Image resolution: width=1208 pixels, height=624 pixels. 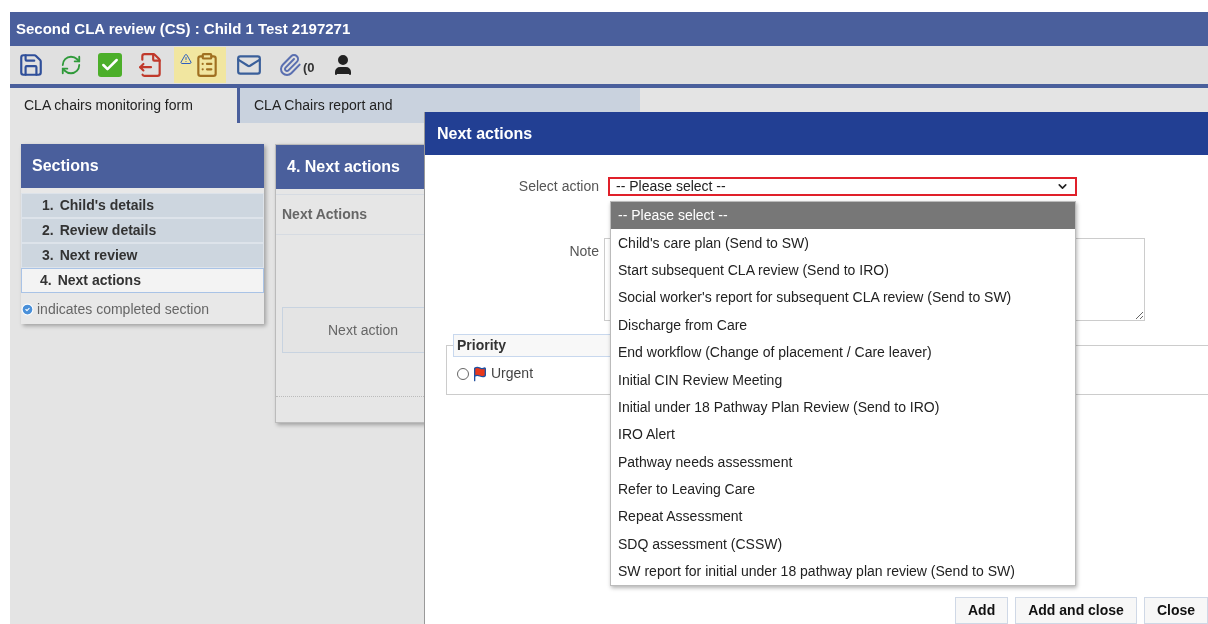 What do you see at coordinates (512, 373) in the screenshot?
I see `option-label: Urgent` at bounding box center [512, 373].